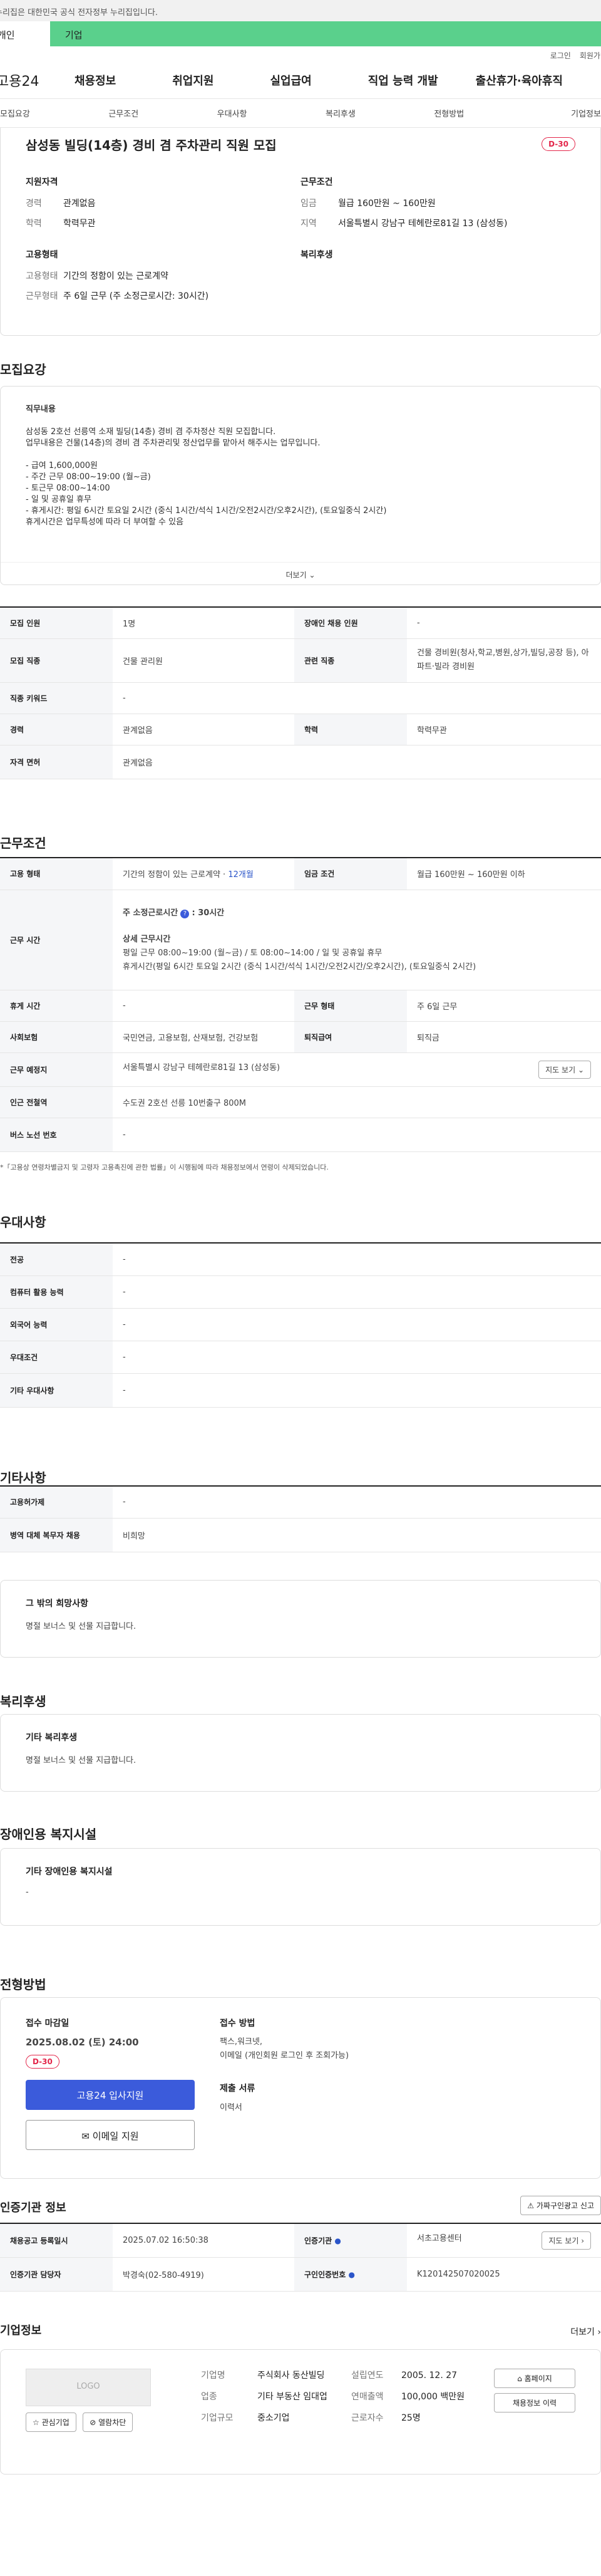 The image size is (601, 2576). What do you see at coordinates (95, 80) in the screenshot?
I see `gnb-item-jobs: 채용정보` at bounding box center [95, 80].